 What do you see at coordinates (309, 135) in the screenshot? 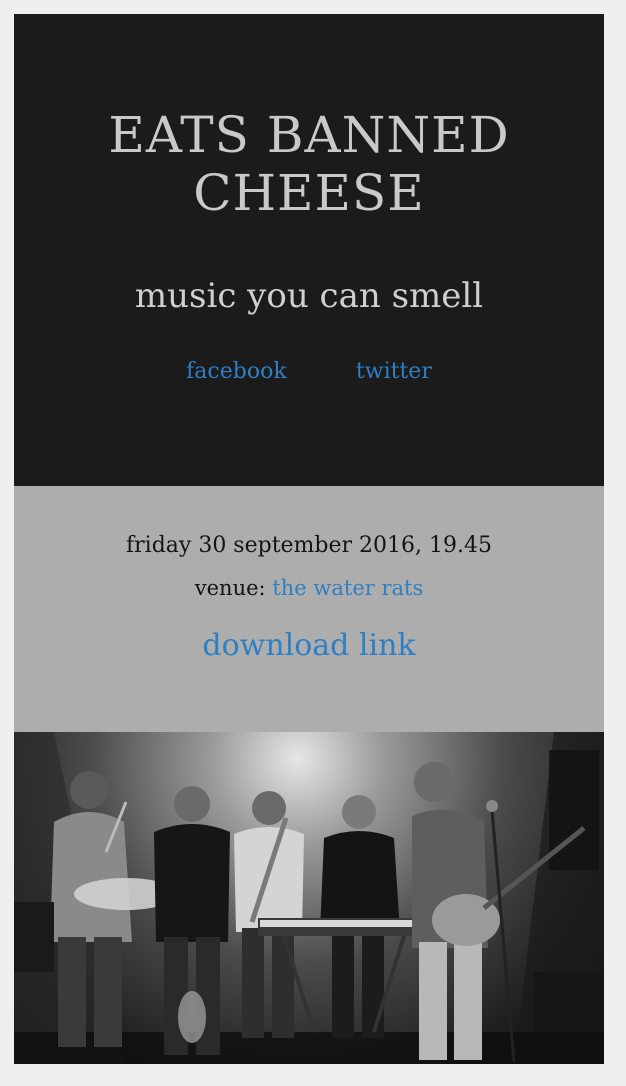
I see `band-name-line-1: EATS BANNED` at bounding box center [309, 135].